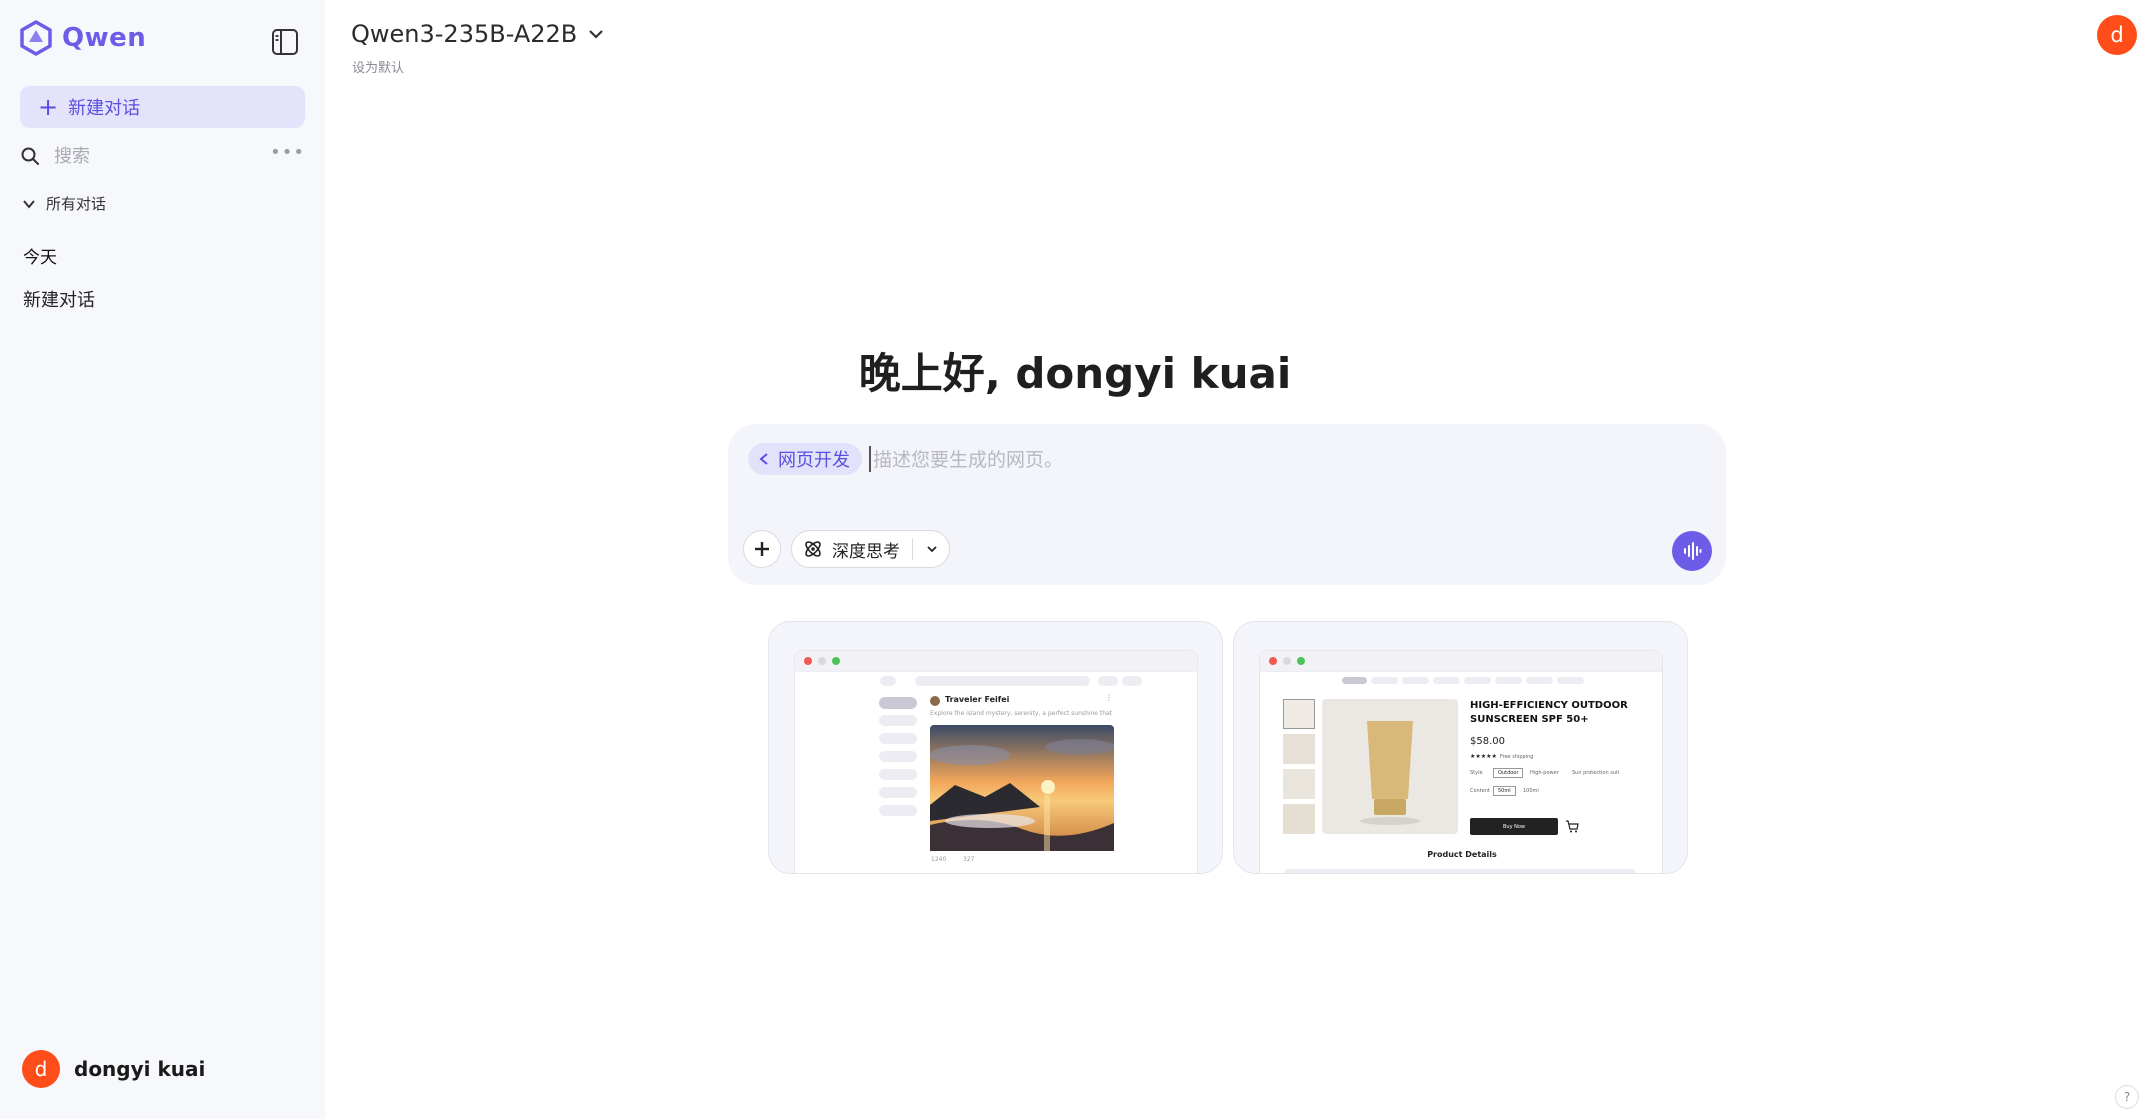 The image size is (2150, 1119). I want to click on more-options-icon: ⋮, so click(1109, 697).